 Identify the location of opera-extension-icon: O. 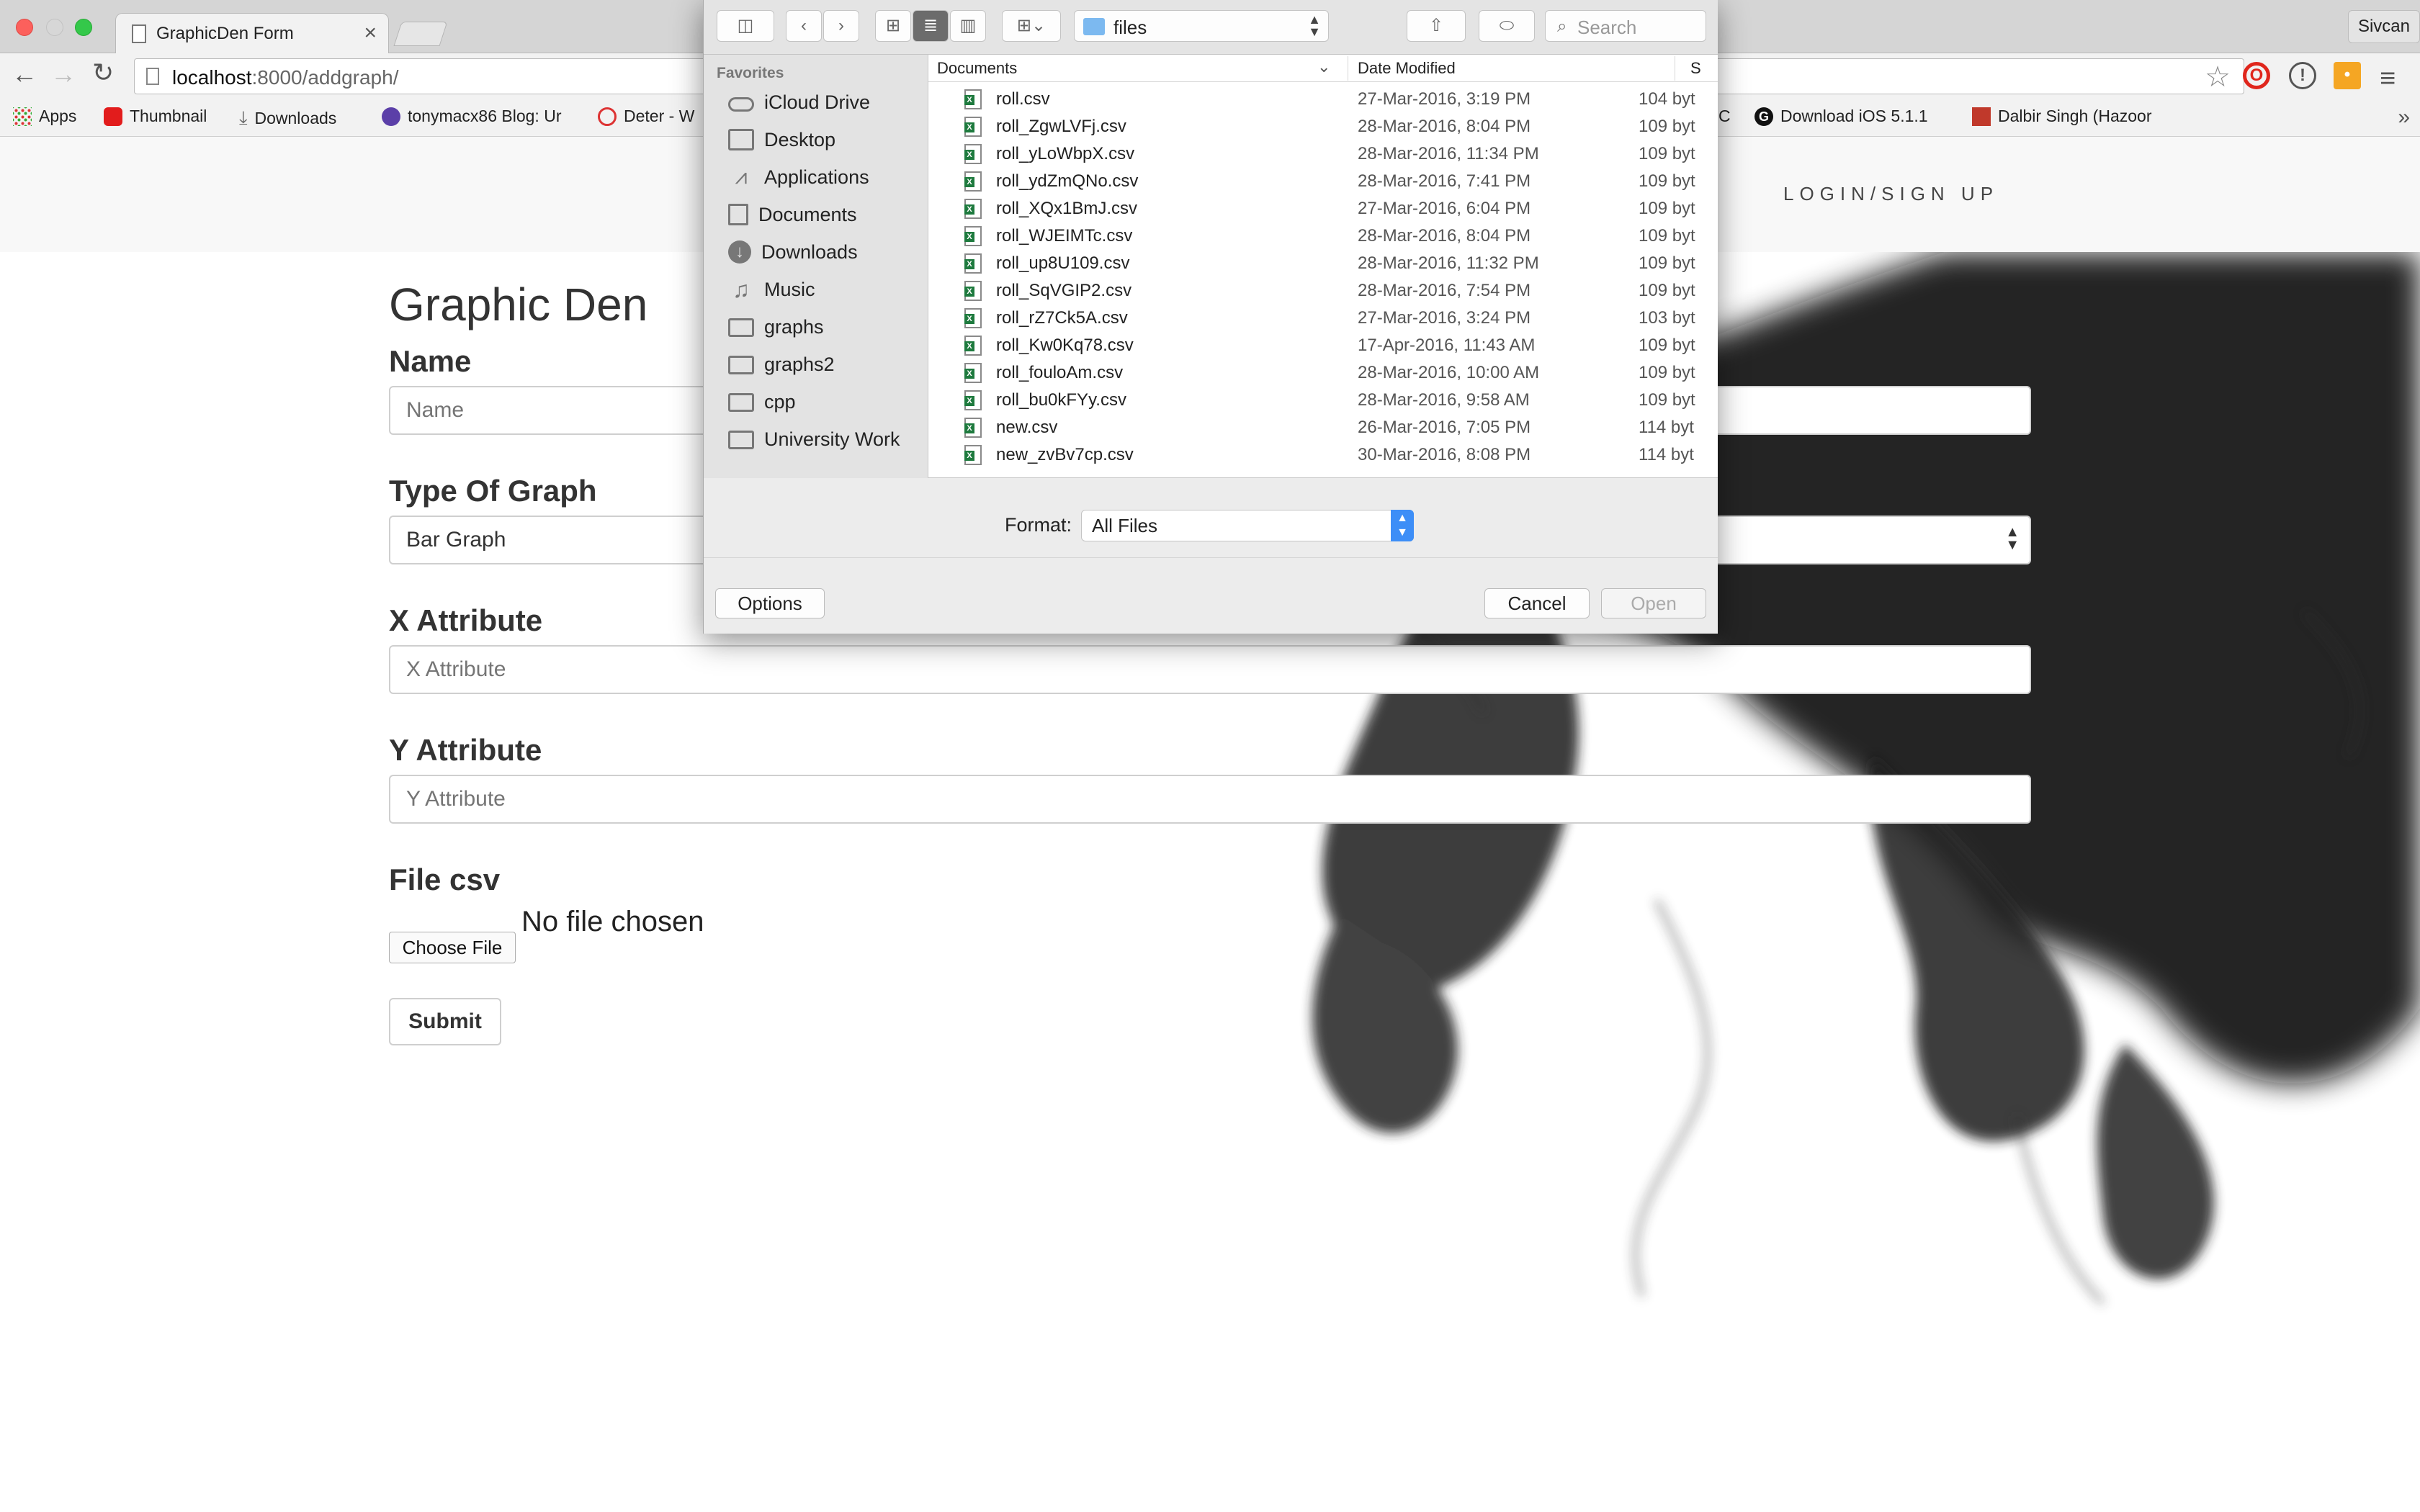
(2256, 75).